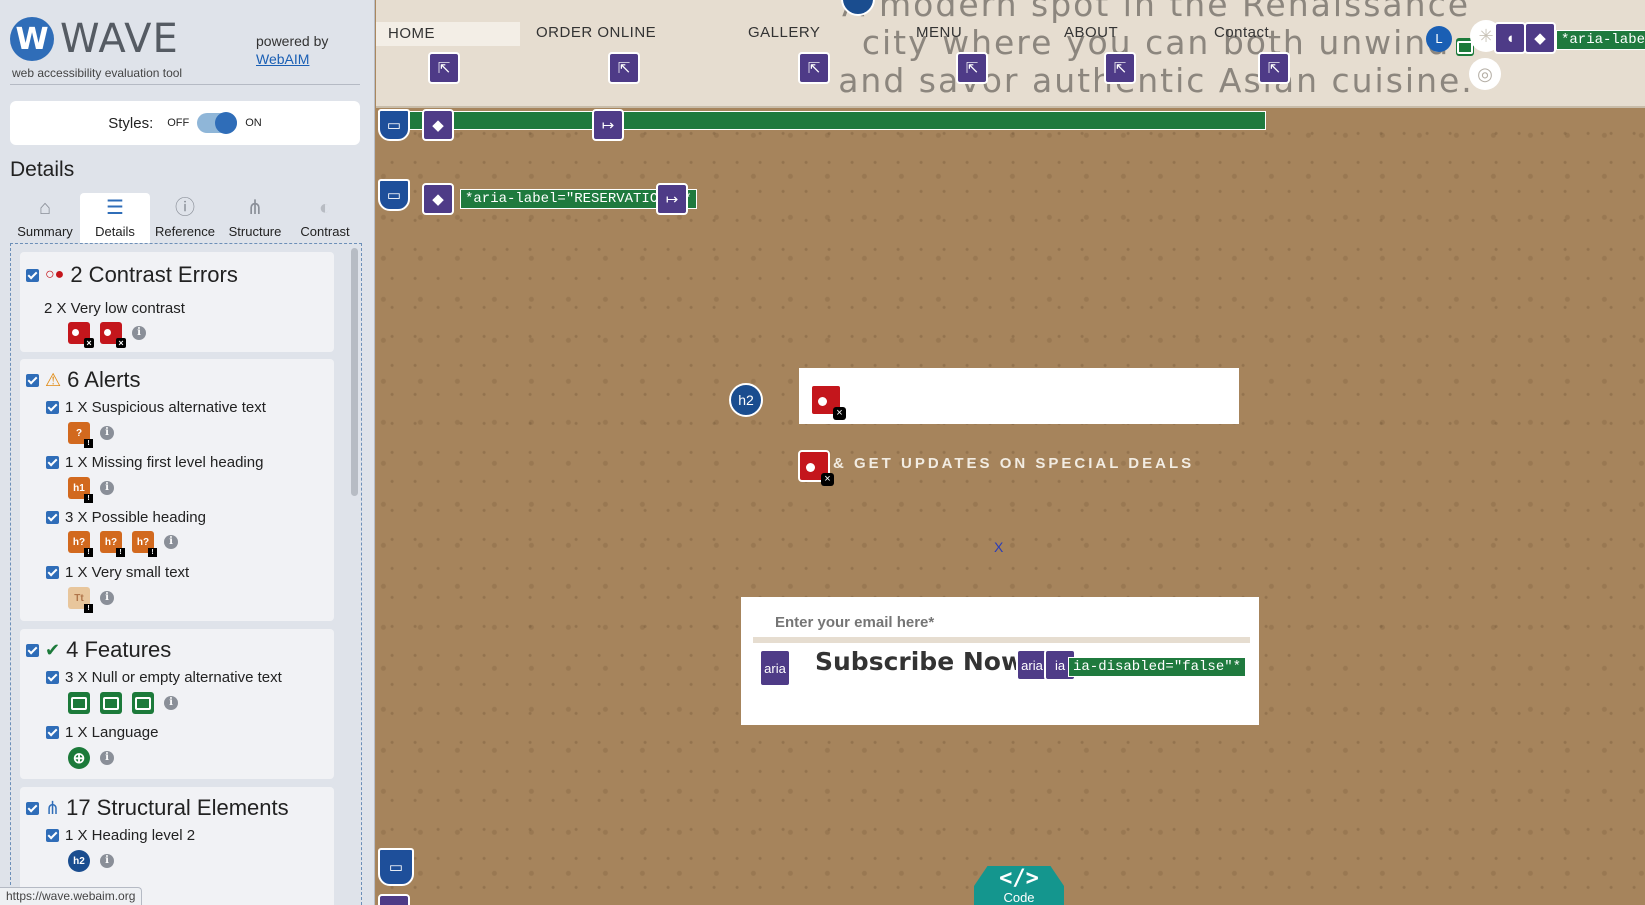 The height and width of the screenshot is (905, 1645). Describe the element at coordinates (448, 34) in the screenshot. I see `nav-home: HOME` at that location.